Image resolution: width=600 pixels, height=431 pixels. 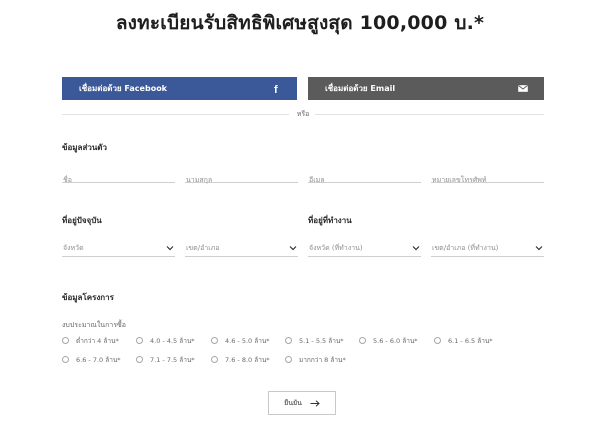 What do you see at coordinates (84, 147) in the screenshot?
I see `personal-info-title: ข้อมูลส่วนตัว` at bounding box center [84, 147].